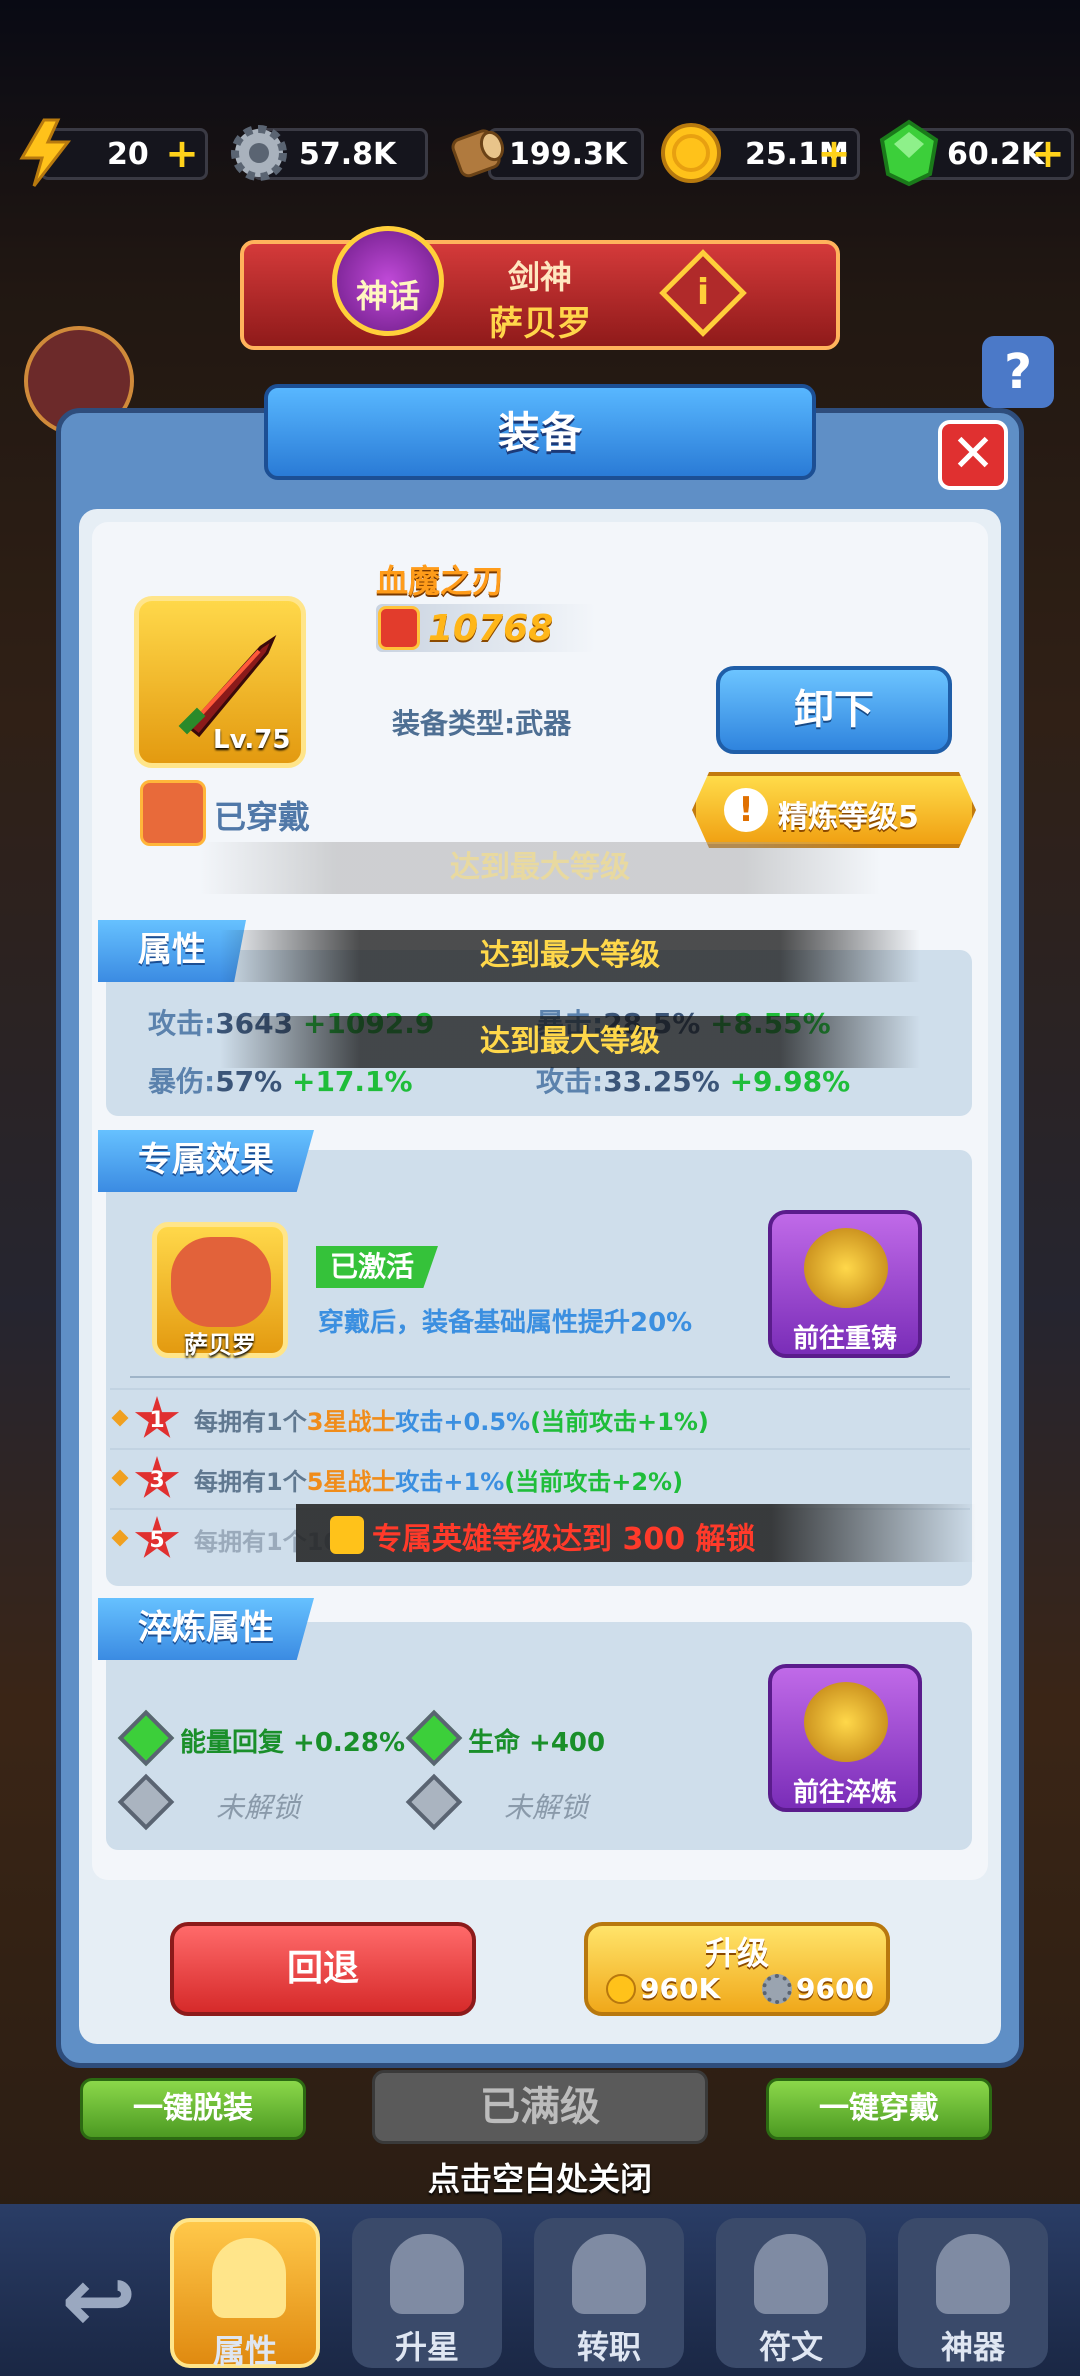  I want to click on bottom-nav: ↩ 属性 升星 转职 符文 神器, so click(540, 2290).